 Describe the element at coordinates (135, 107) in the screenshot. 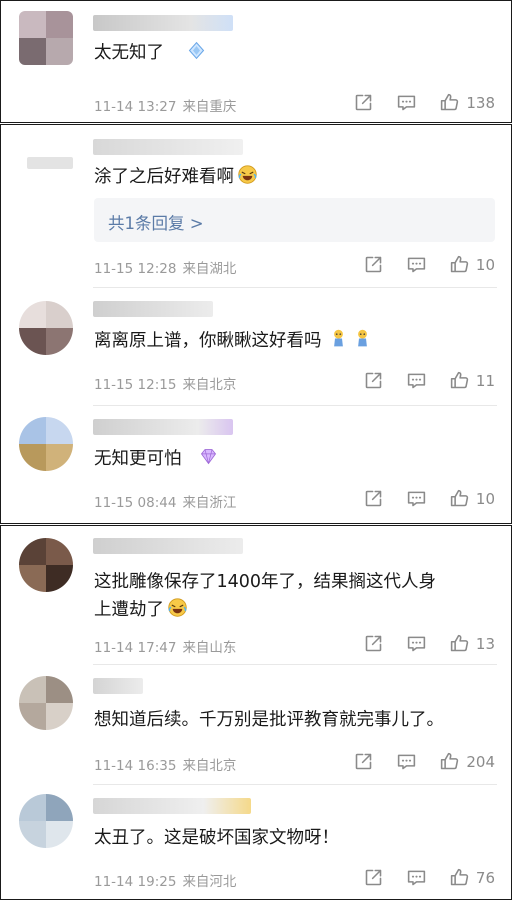

I see `comment-date: 11-14 13:27` at that location.